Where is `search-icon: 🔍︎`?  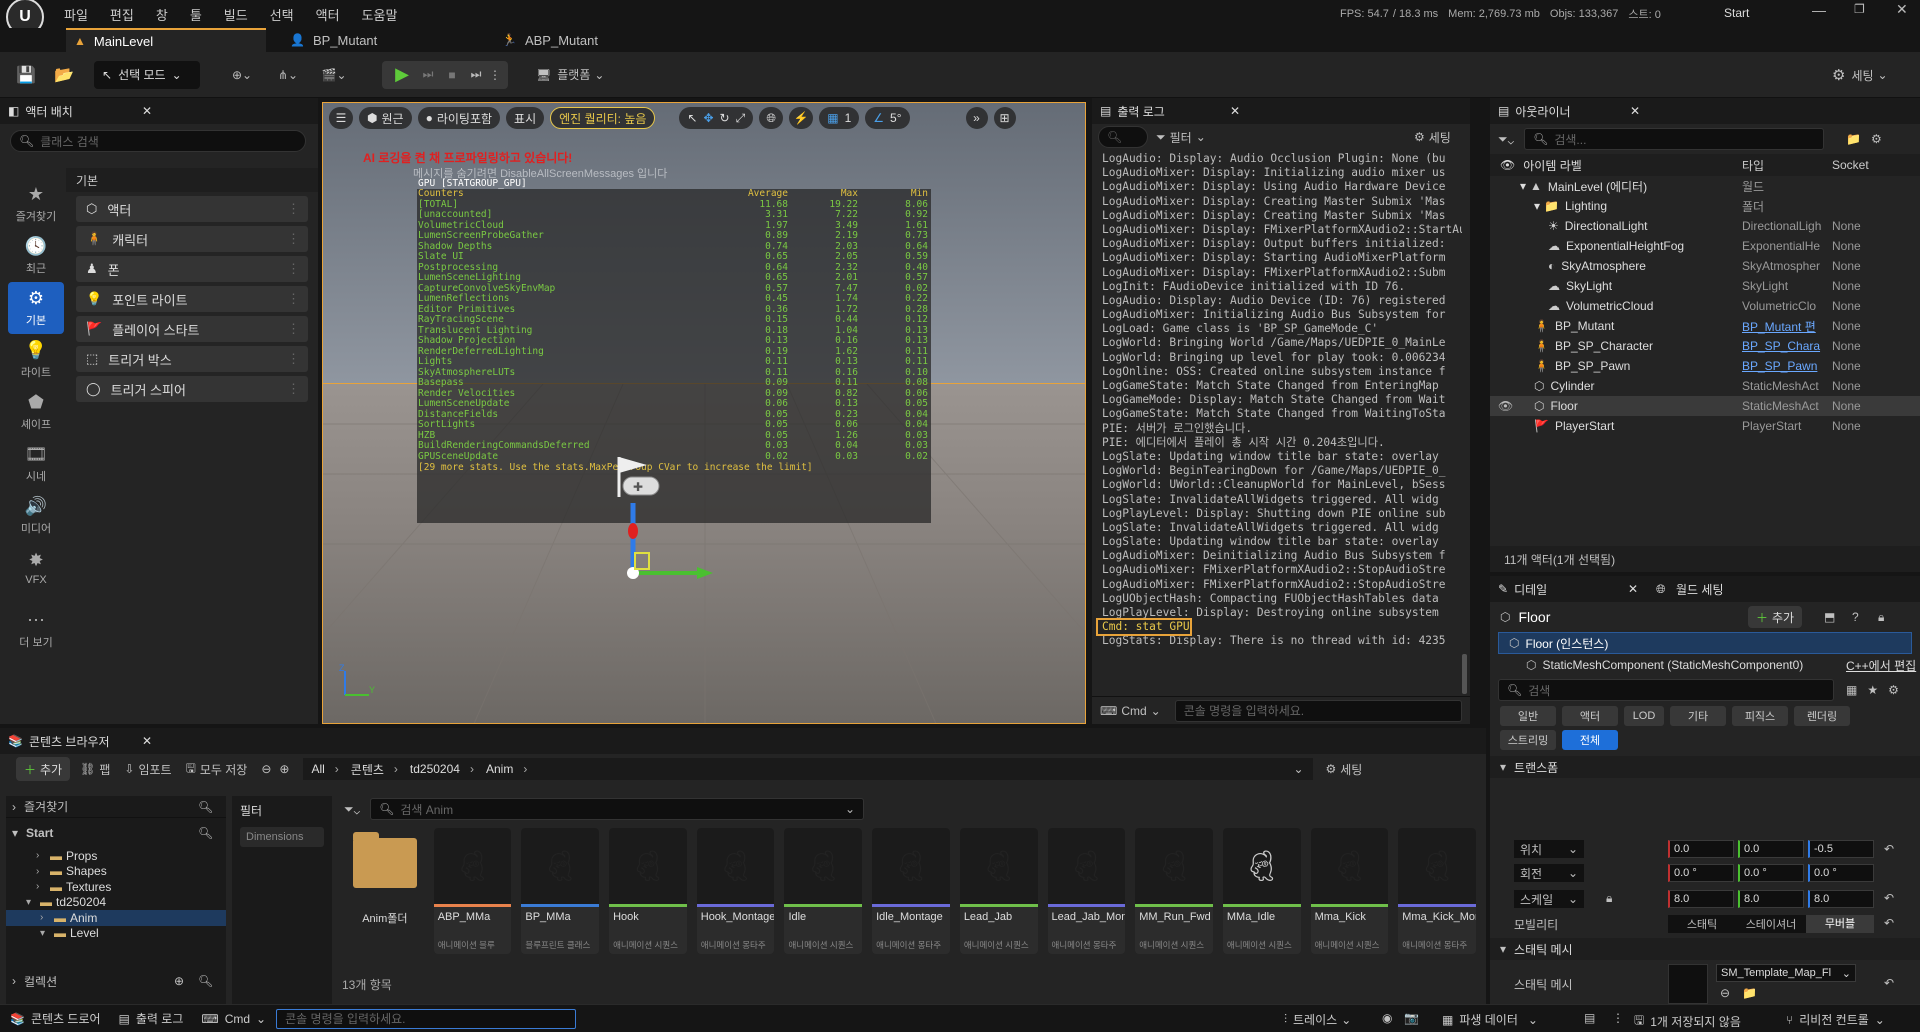 search-icon: 🔍︎ is located at coordinates (205, 807).